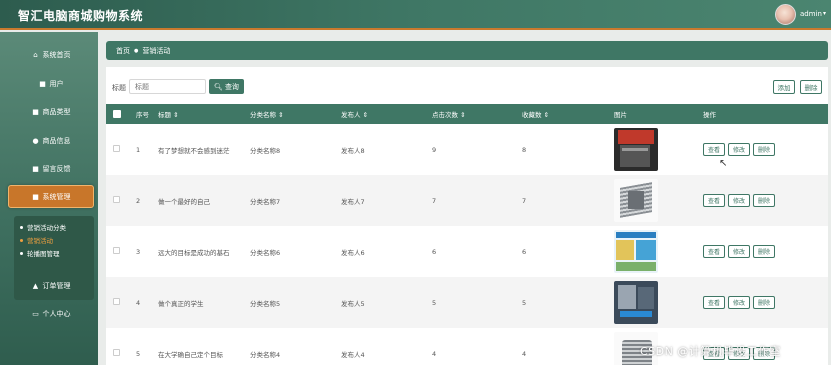 The width and height of the screenshot is (831, 365). I want to click on add-button: 添加, so click(784, 87).